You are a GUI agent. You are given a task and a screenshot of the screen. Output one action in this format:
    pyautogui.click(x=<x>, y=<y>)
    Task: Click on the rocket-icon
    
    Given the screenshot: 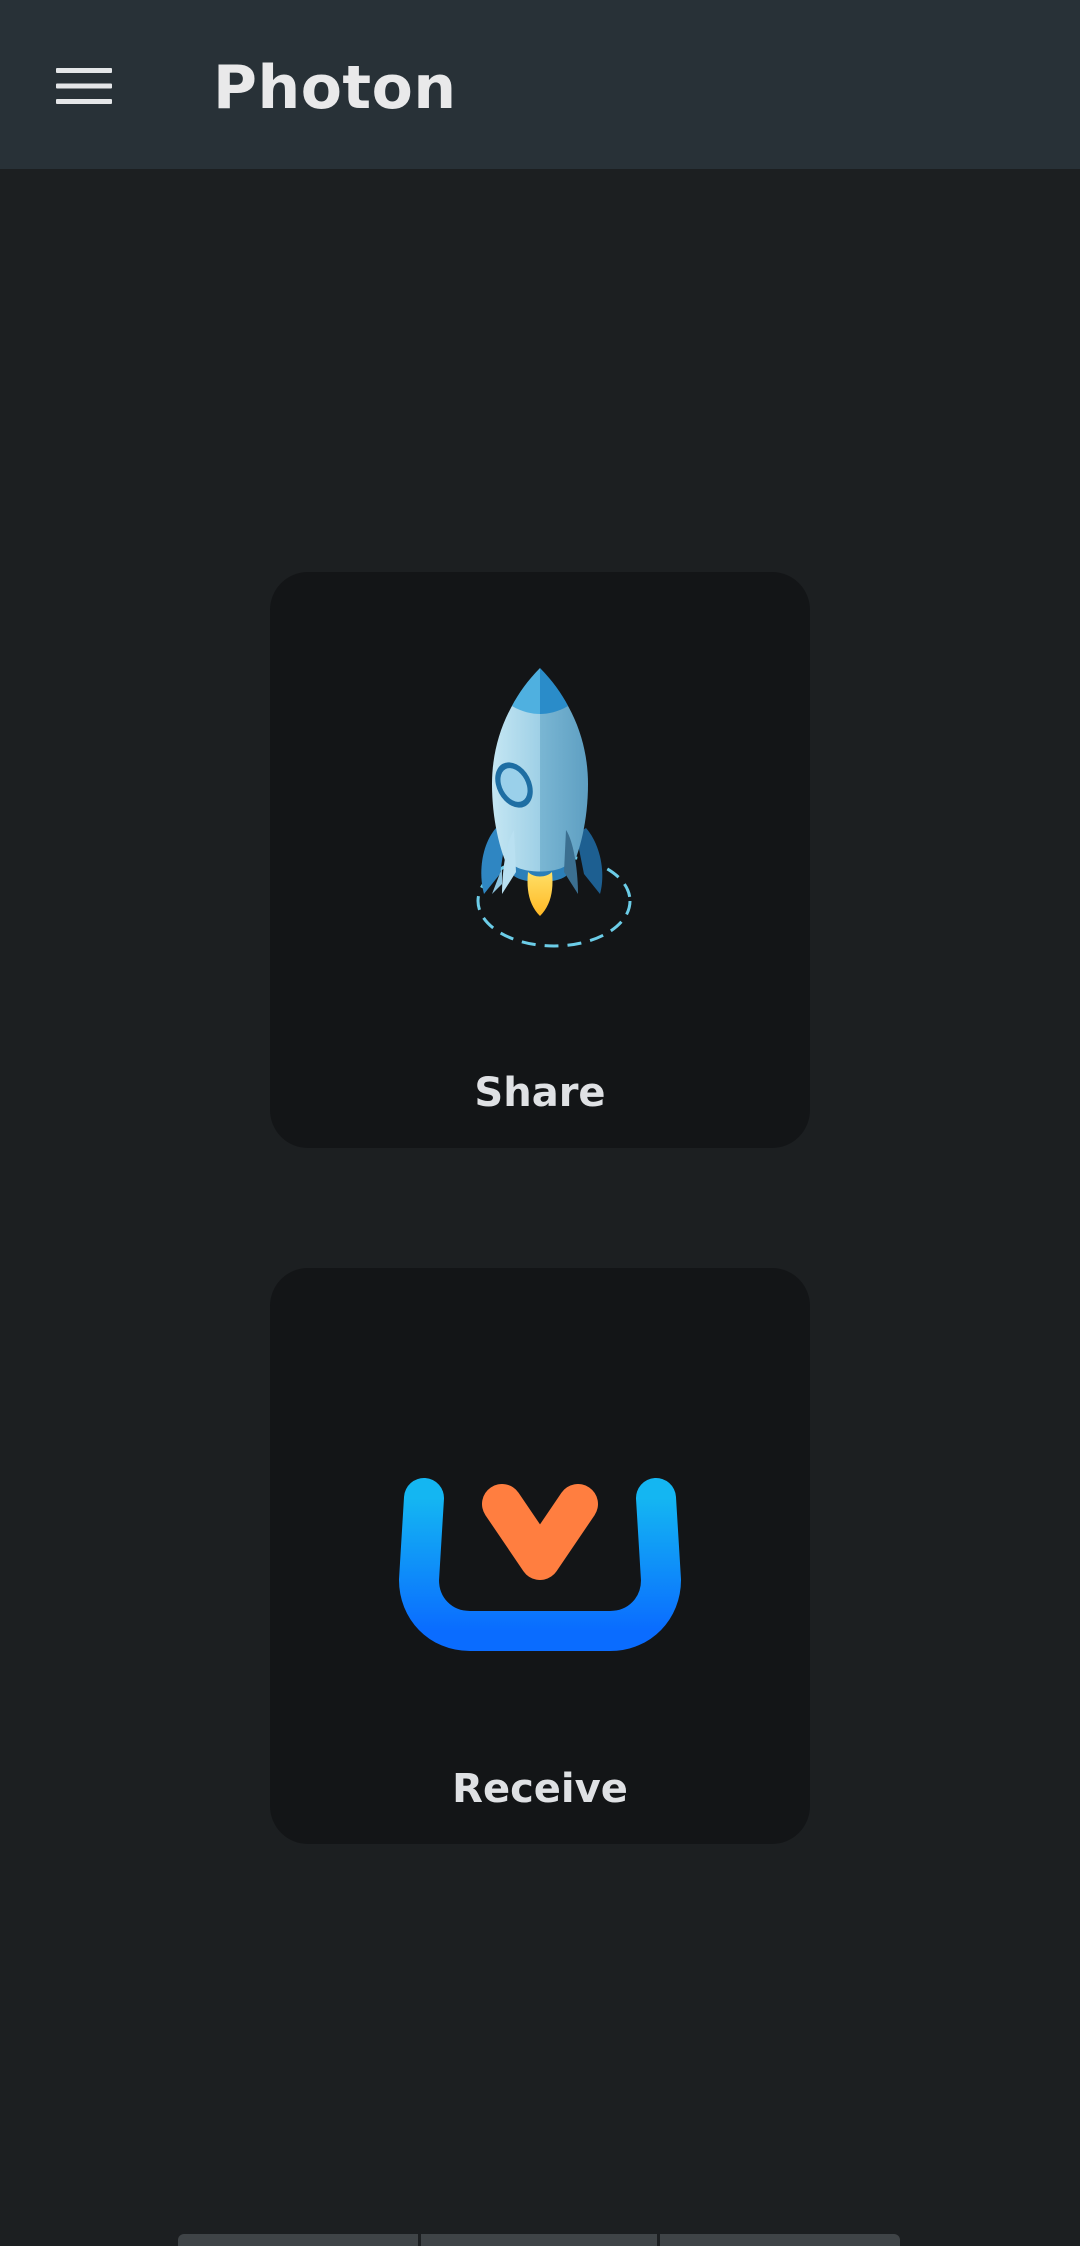 What is the action you would take?
    pyautogui.click(x=554, y=808)
    